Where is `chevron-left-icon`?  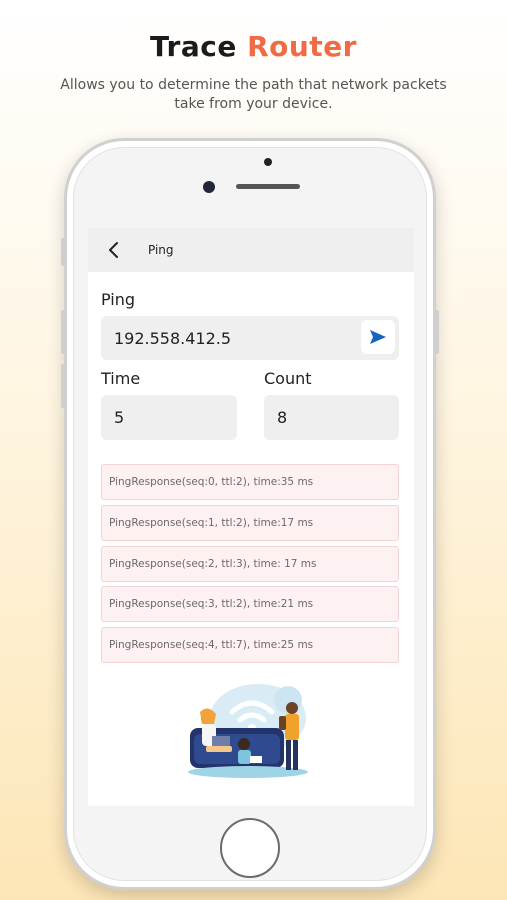
chevron-left-icon is located at coordinates (113, 250).